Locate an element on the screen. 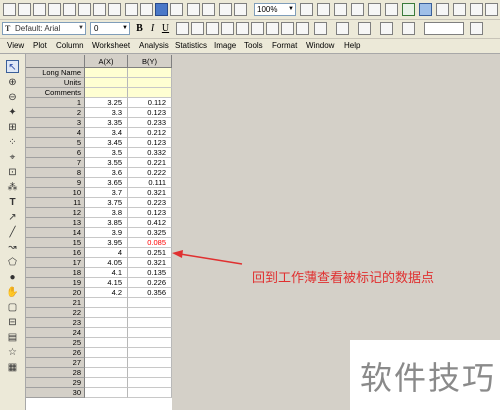 This screenshot has height=410, width=500. menu-analysis: Analysis is located at coordinates (154, 45).